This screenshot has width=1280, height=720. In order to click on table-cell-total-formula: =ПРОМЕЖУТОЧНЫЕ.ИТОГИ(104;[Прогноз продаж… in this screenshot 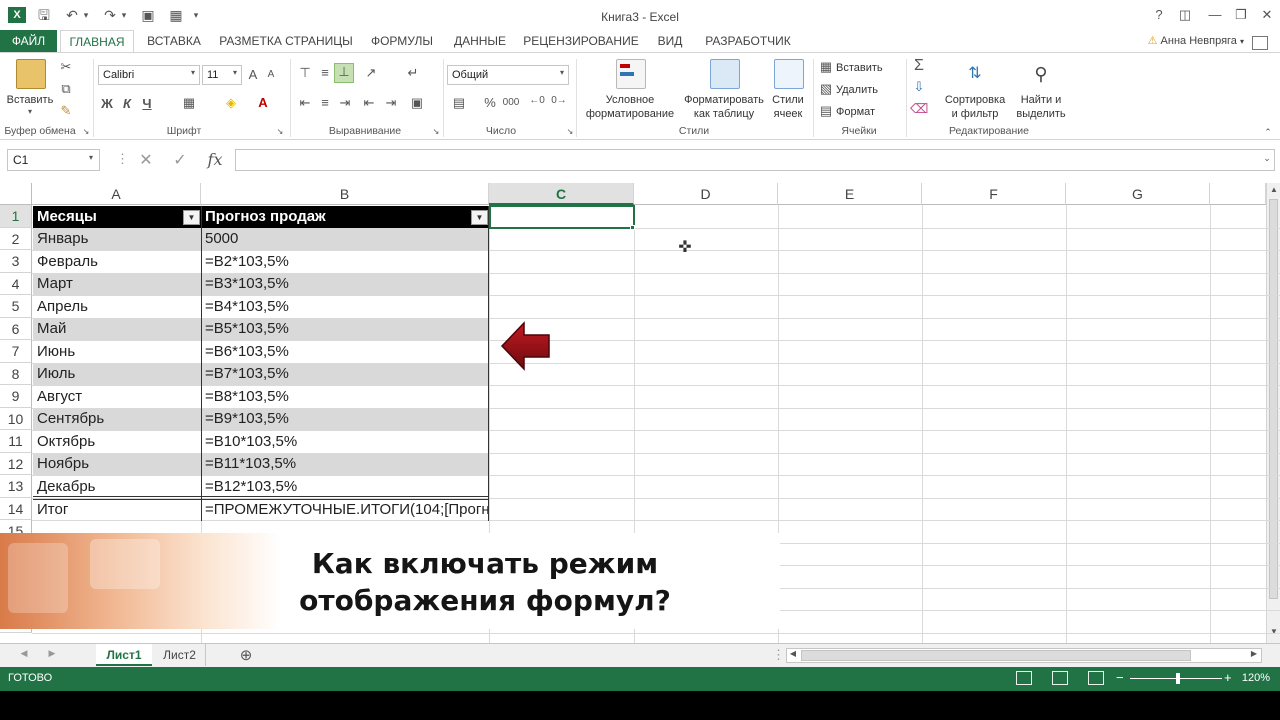, I will do `click(345, 510)`.